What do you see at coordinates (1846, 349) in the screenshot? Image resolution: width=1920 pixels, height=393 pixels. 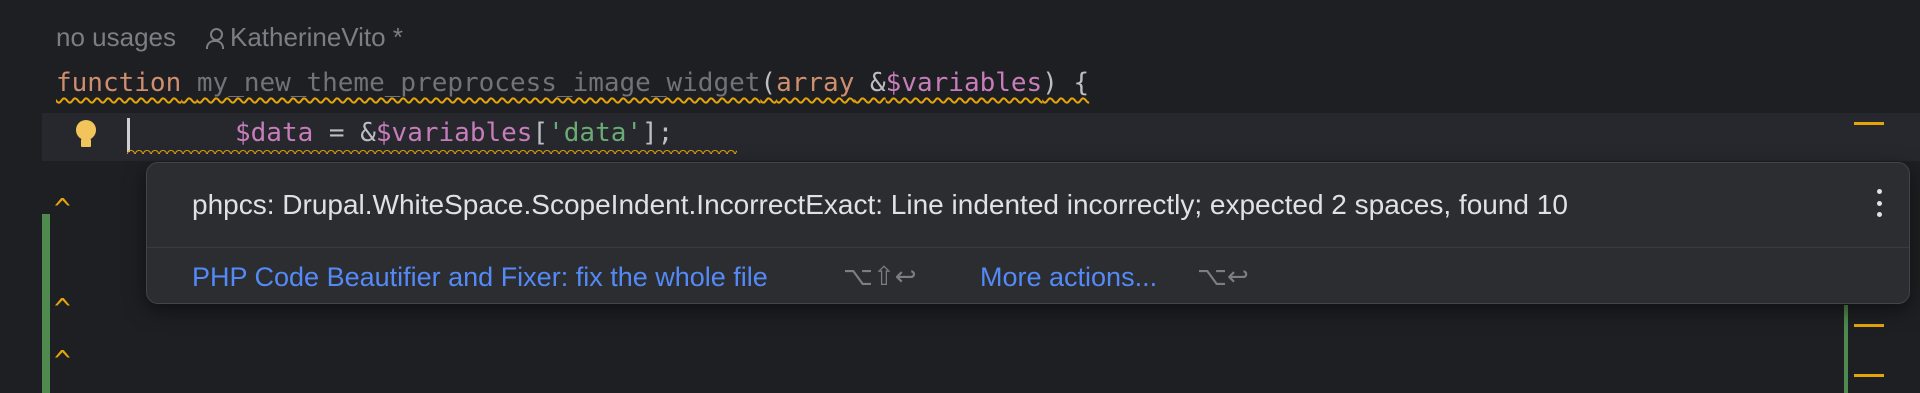 I see `vcs-scroll-marker` at bounding box center [1846, 349].